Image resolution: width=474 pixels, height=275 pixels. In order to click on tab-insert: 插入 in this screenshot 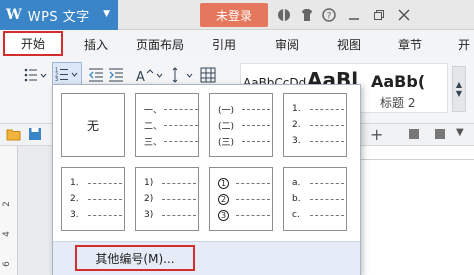, I will do `click(96, 44)`.